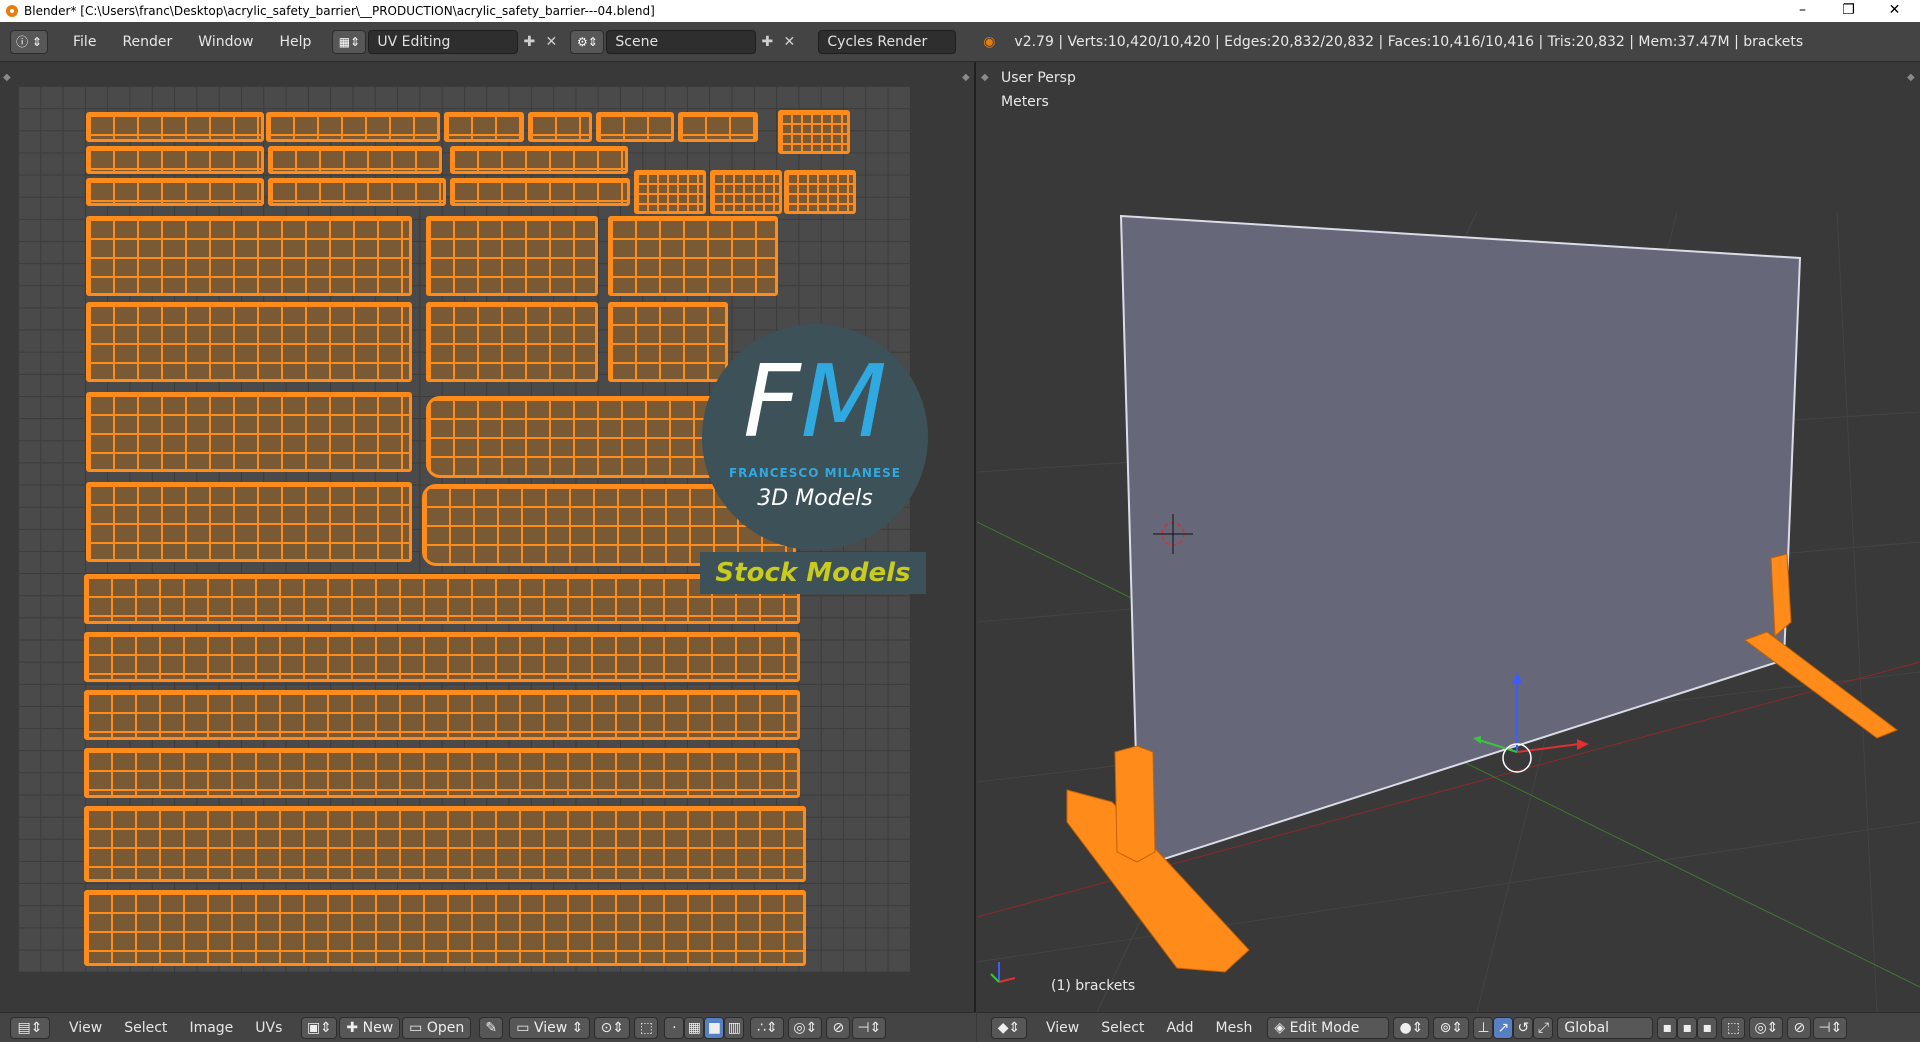 The width and height of the screenshot is (1920, 1042). I want to click on view-name-label: User Persp, so click(1038, 78).